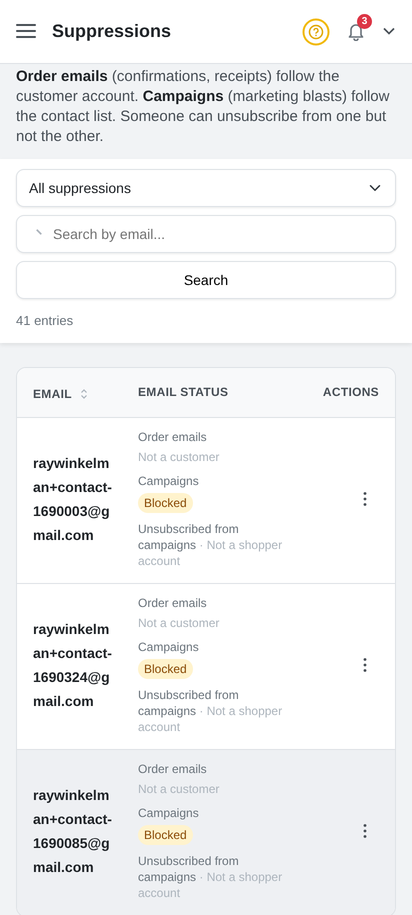 The height and width of the screenshot is (915, 412). What do you see at coordinates (52, 393) in the screenshot?
I see `column-header: EMAIL` at bounding box center [52, 393].